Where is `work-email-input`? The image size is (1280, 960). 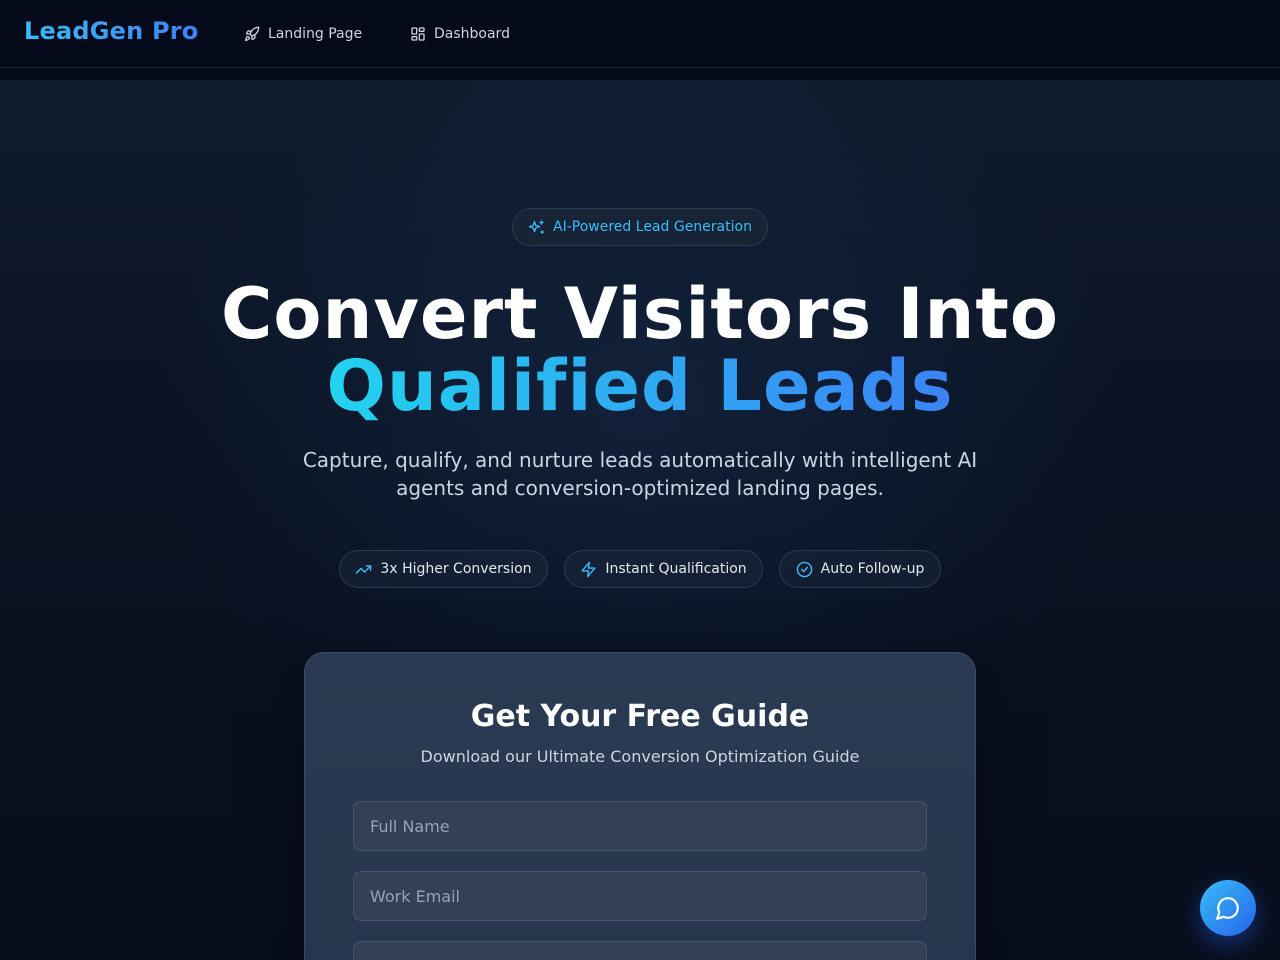 work-email-input is located at coordinates (640, 896).